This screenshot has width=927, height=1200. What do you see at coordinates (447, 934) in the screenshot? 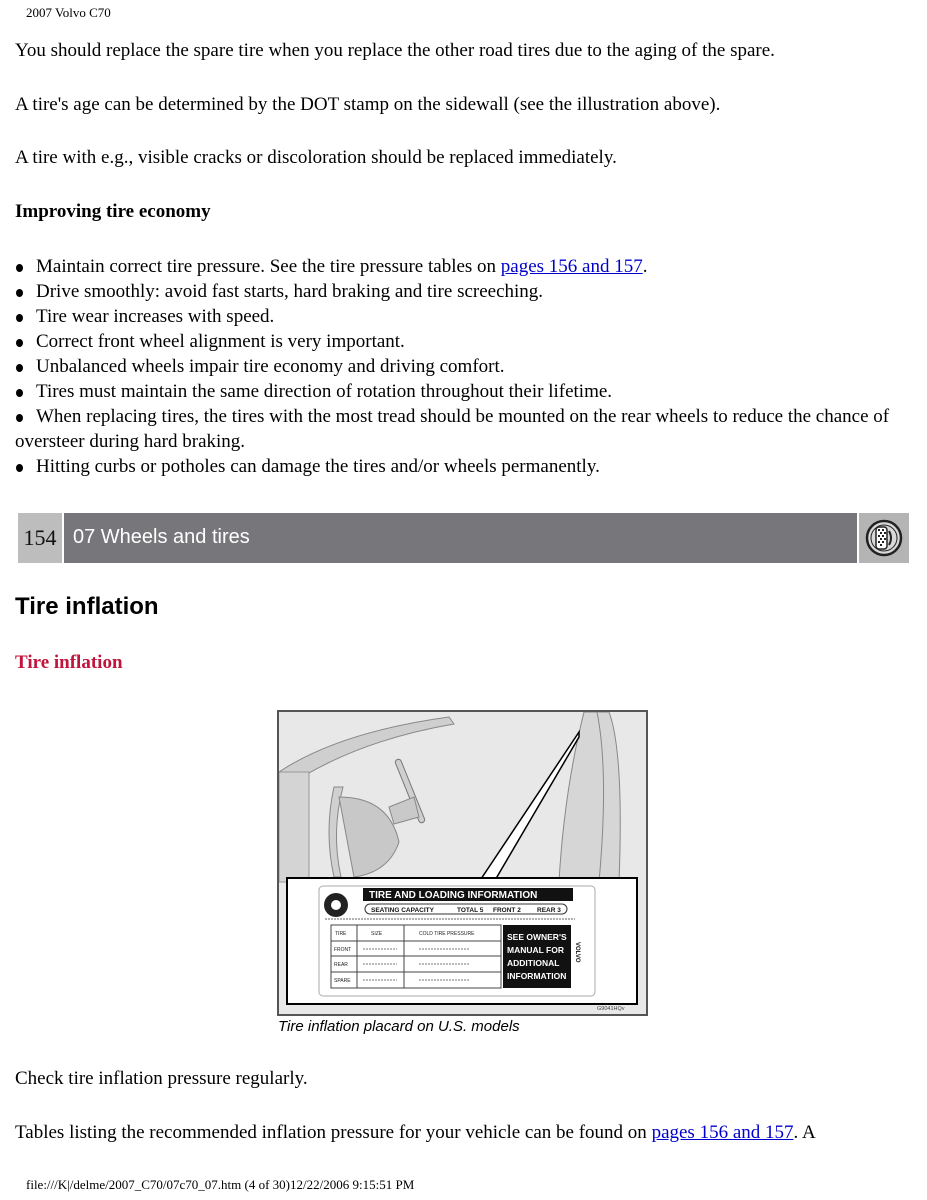
I see `table-header-pressure: COLD TIRE PRESSURE` at bounding box center [447, 934].